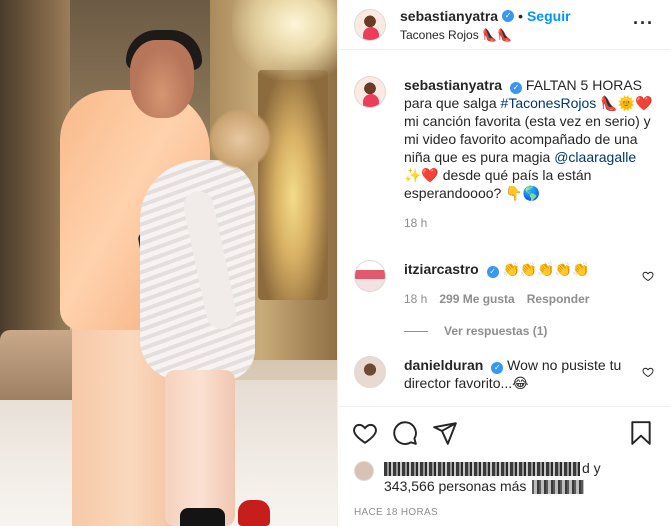 Image resolution: width=670 pixels, height=526 pixels. Describe the element at coordinates (455, 486) in the screenshot. I see `likes-count: 343,566 personas más` at that location.